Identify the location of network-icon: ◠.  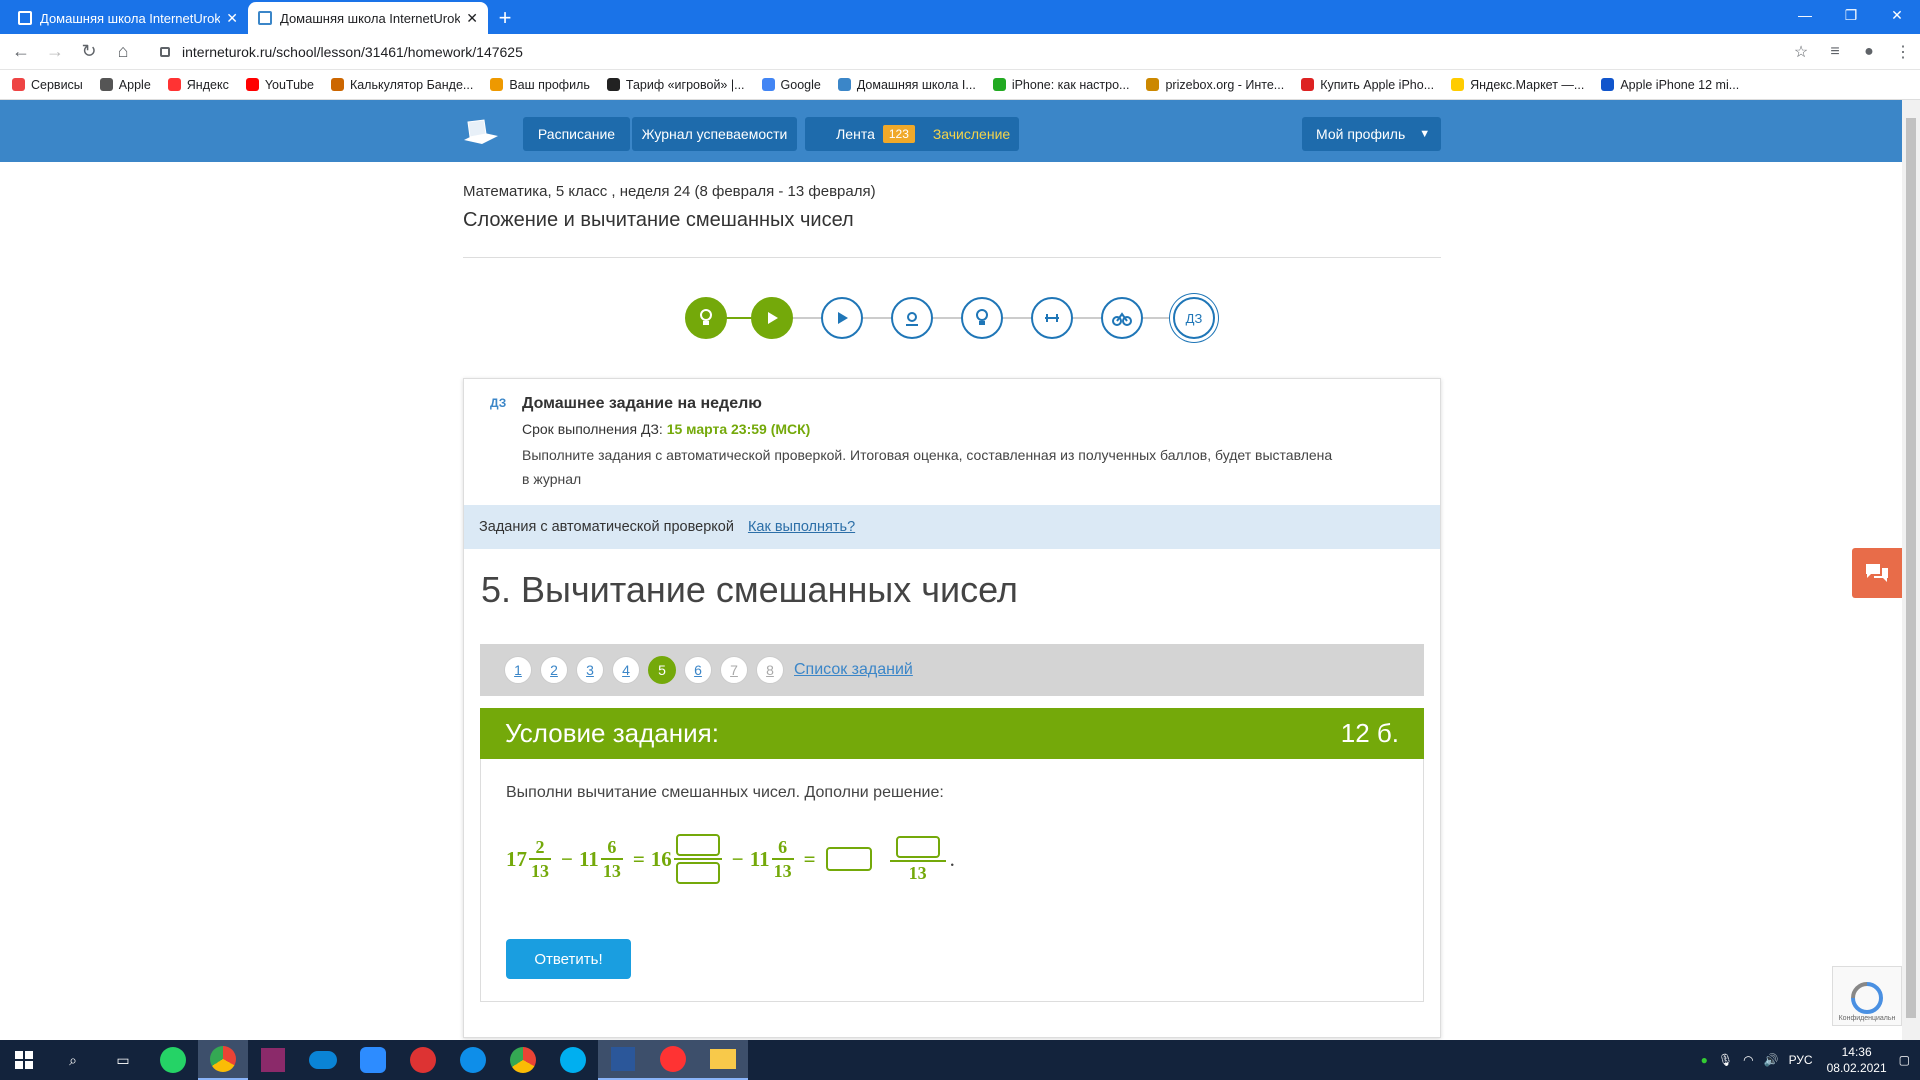
(1748, 1060).